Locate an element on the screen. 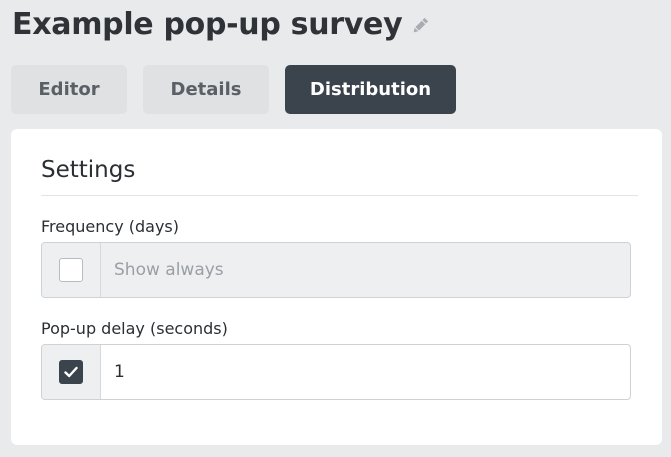 Image resolution: width=671 pixels, height=457 pixels. tab-bar: Editor Details Distribution is located at coordinates (233, 89).